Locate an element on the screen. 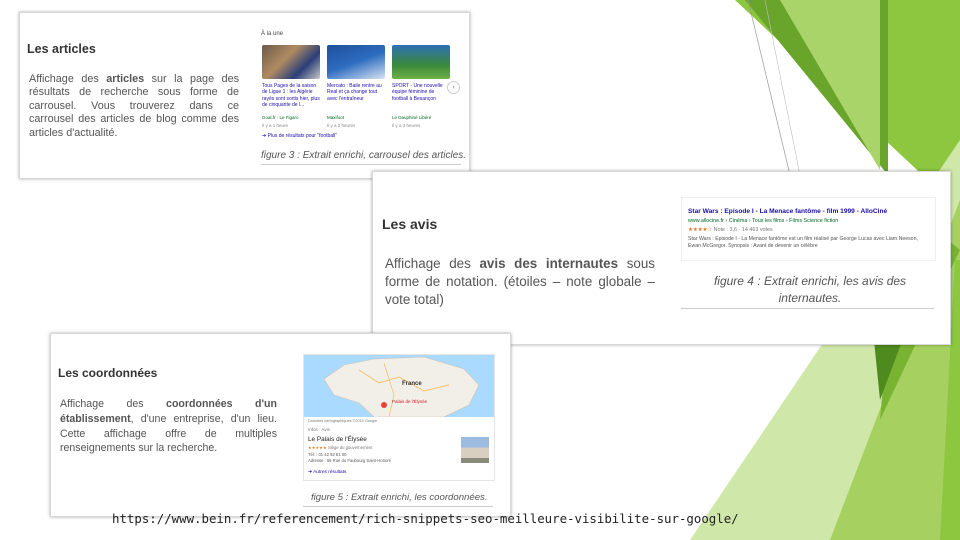 The width and height of the screenshot is (960, 540). articles-text-bold: articles is located at coordinates (125, 79).